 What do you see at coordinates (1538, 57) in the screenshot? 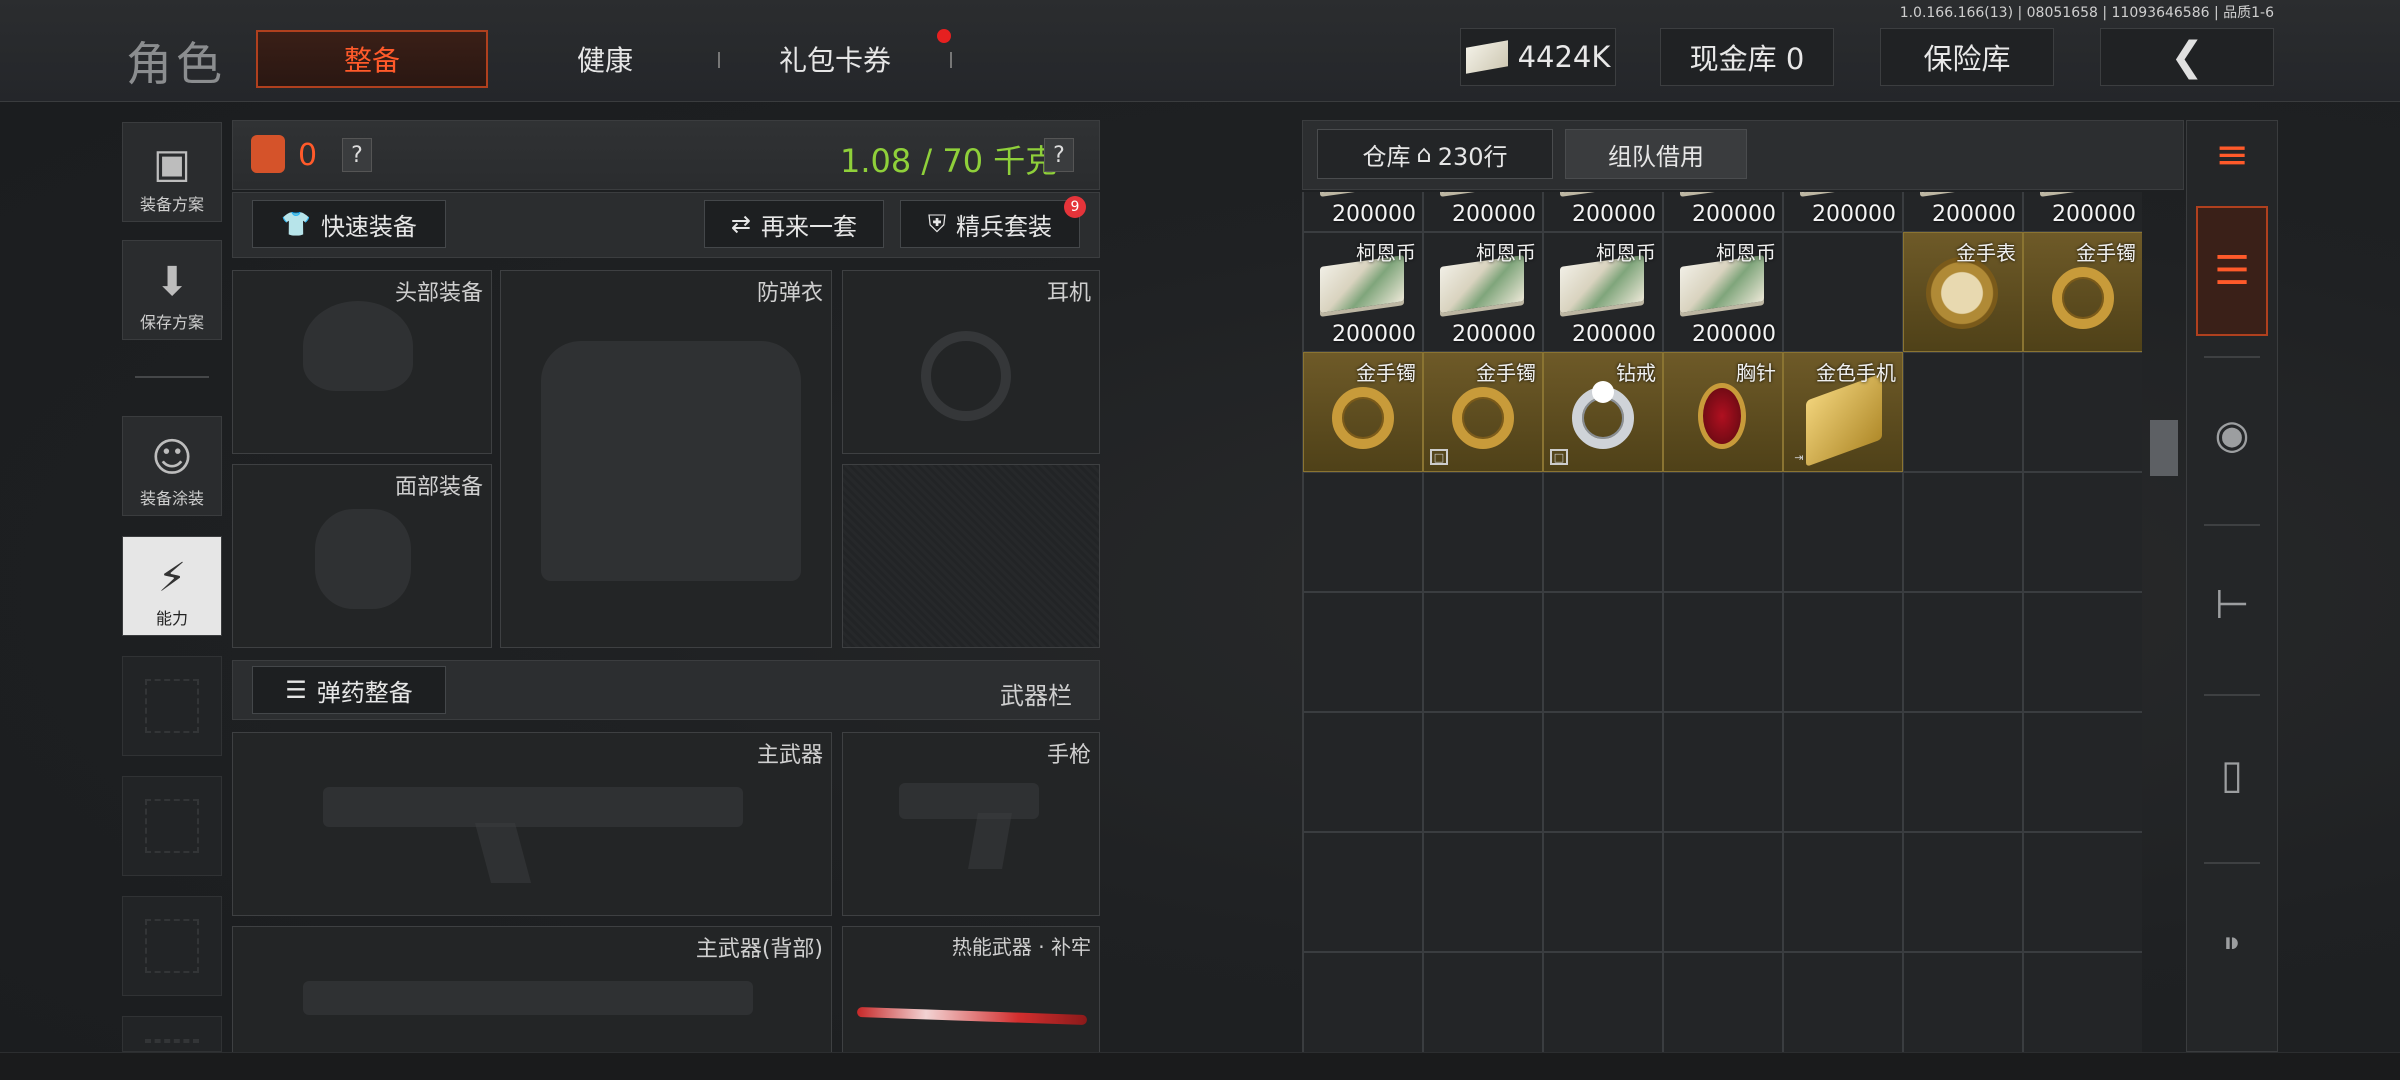
I see `money-display: 4424K` at bounding box center [1538, 57].